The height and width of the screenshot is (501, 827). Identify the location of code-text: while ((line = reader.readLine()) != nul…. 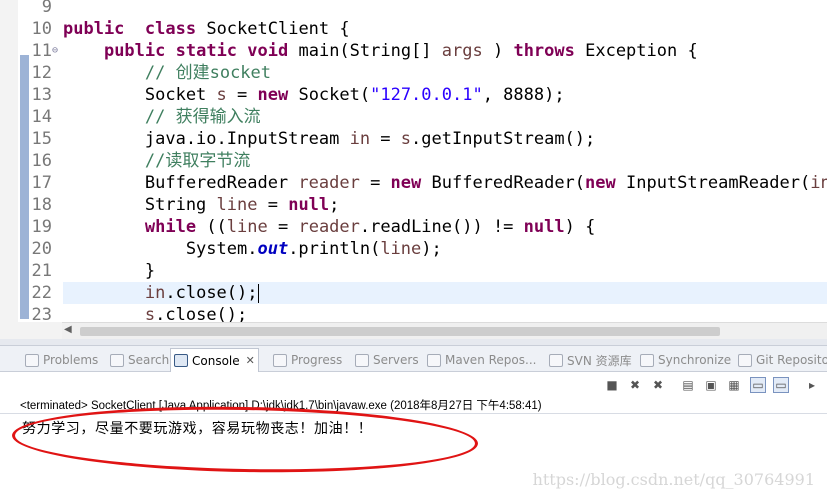
(370, 227).